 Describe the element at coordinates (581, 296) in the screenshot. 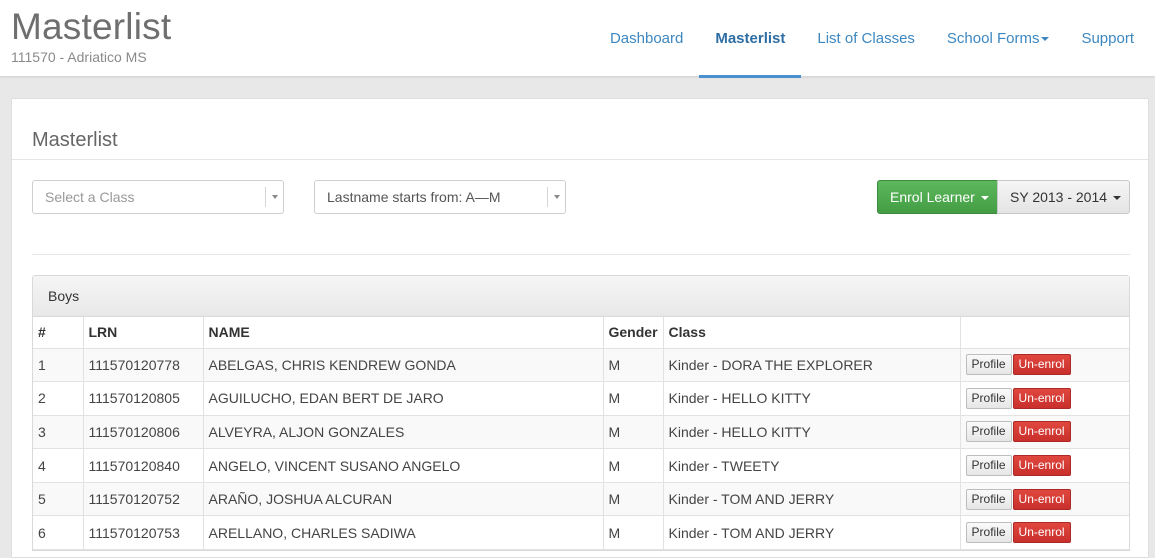

I see `group-heading: Boys` at that location.